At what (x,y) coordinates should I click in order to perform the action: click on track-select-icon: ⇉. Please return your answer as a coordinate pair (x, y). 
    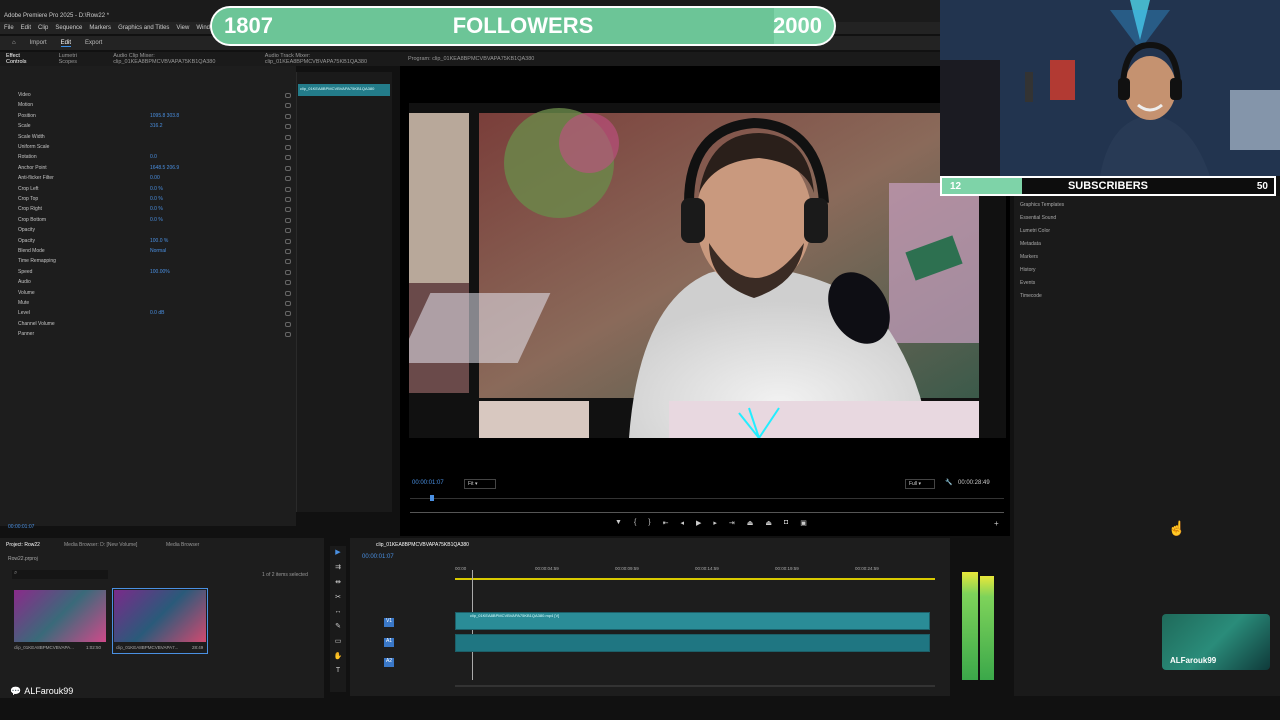
    Looking at the image, I should click on (338, 567).